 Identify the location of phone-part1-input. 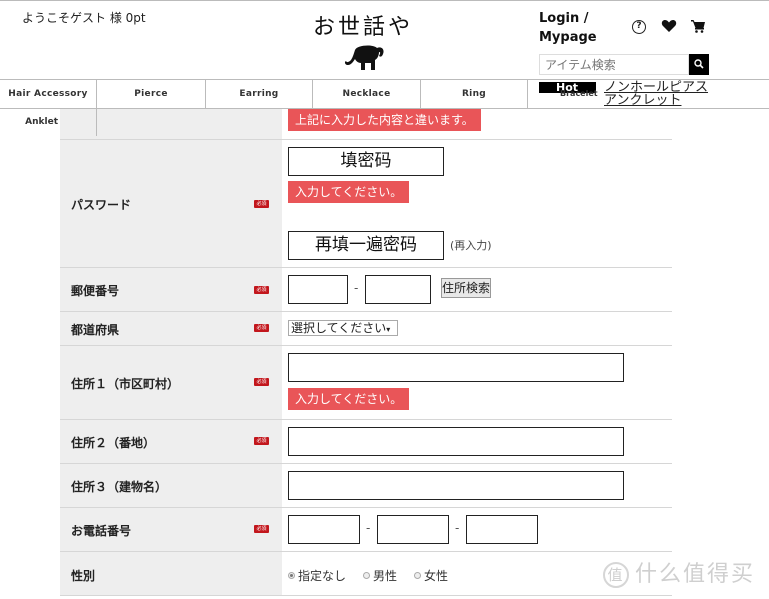
(324, 529).